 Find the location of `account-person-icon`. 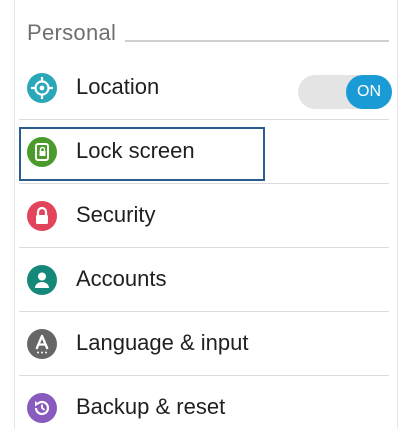

account-person-icon is located at coordinates (42, 280).